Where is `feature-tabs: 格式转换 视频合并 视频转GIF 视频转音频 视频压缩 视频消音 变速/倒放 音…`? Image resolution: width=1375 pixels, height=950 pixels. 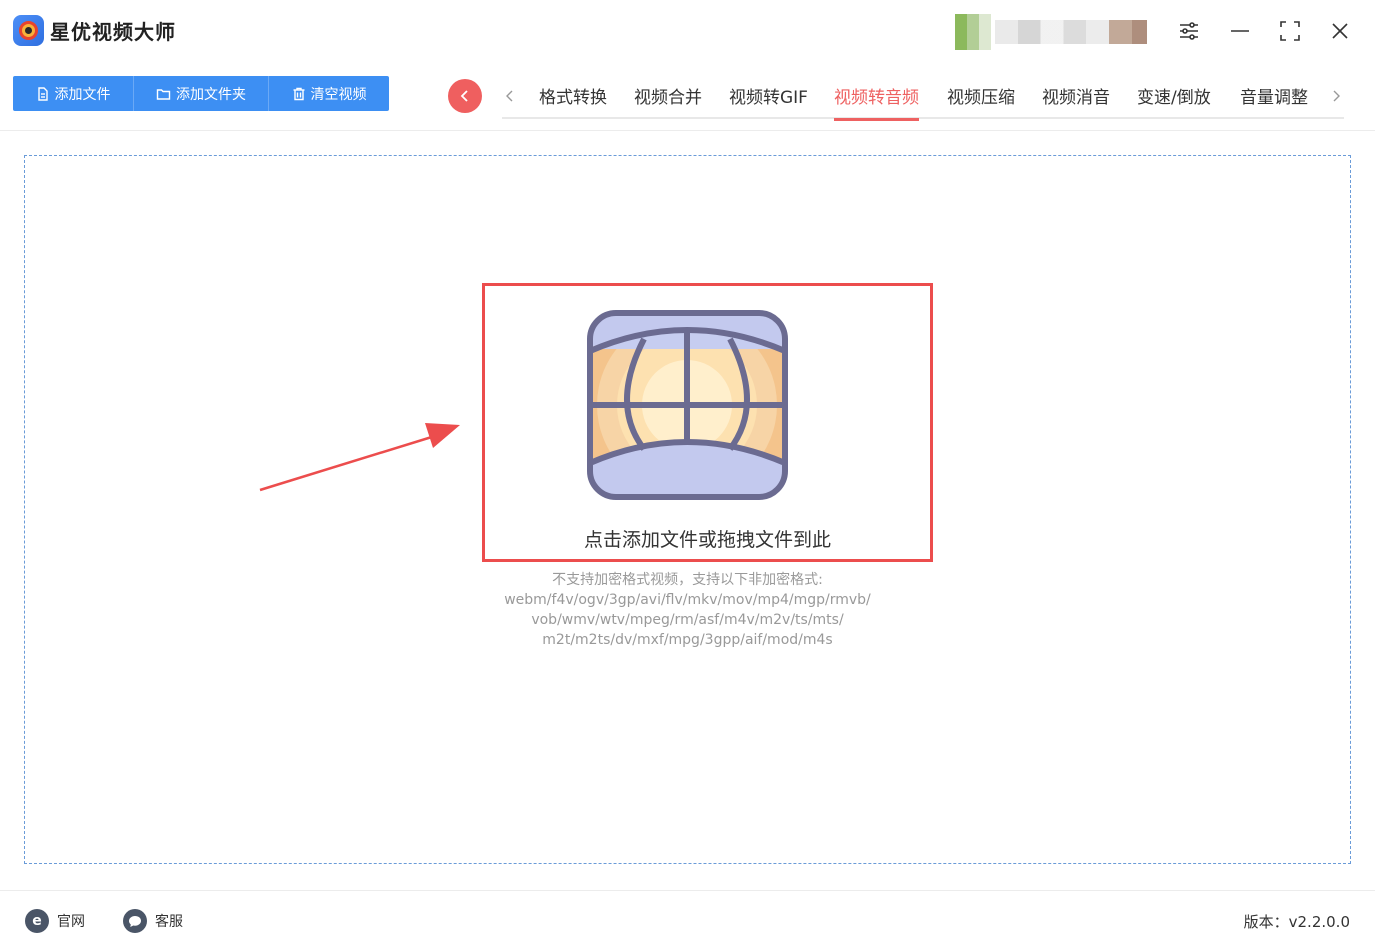 feature-tabs: 格式转换 视频合并 视频转GIF 视频转音频 视频压缩 视频消音 变速/倒放 音… is located at coordinates (923, 98).